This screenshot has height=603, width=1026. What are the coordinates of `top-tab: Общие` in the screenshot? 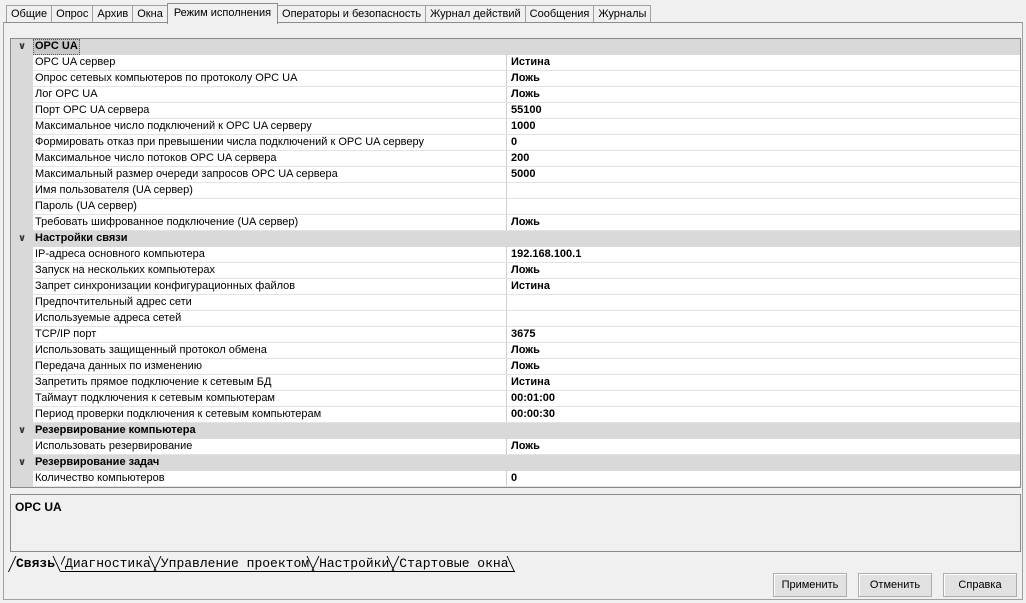 It's located at (29, 14).